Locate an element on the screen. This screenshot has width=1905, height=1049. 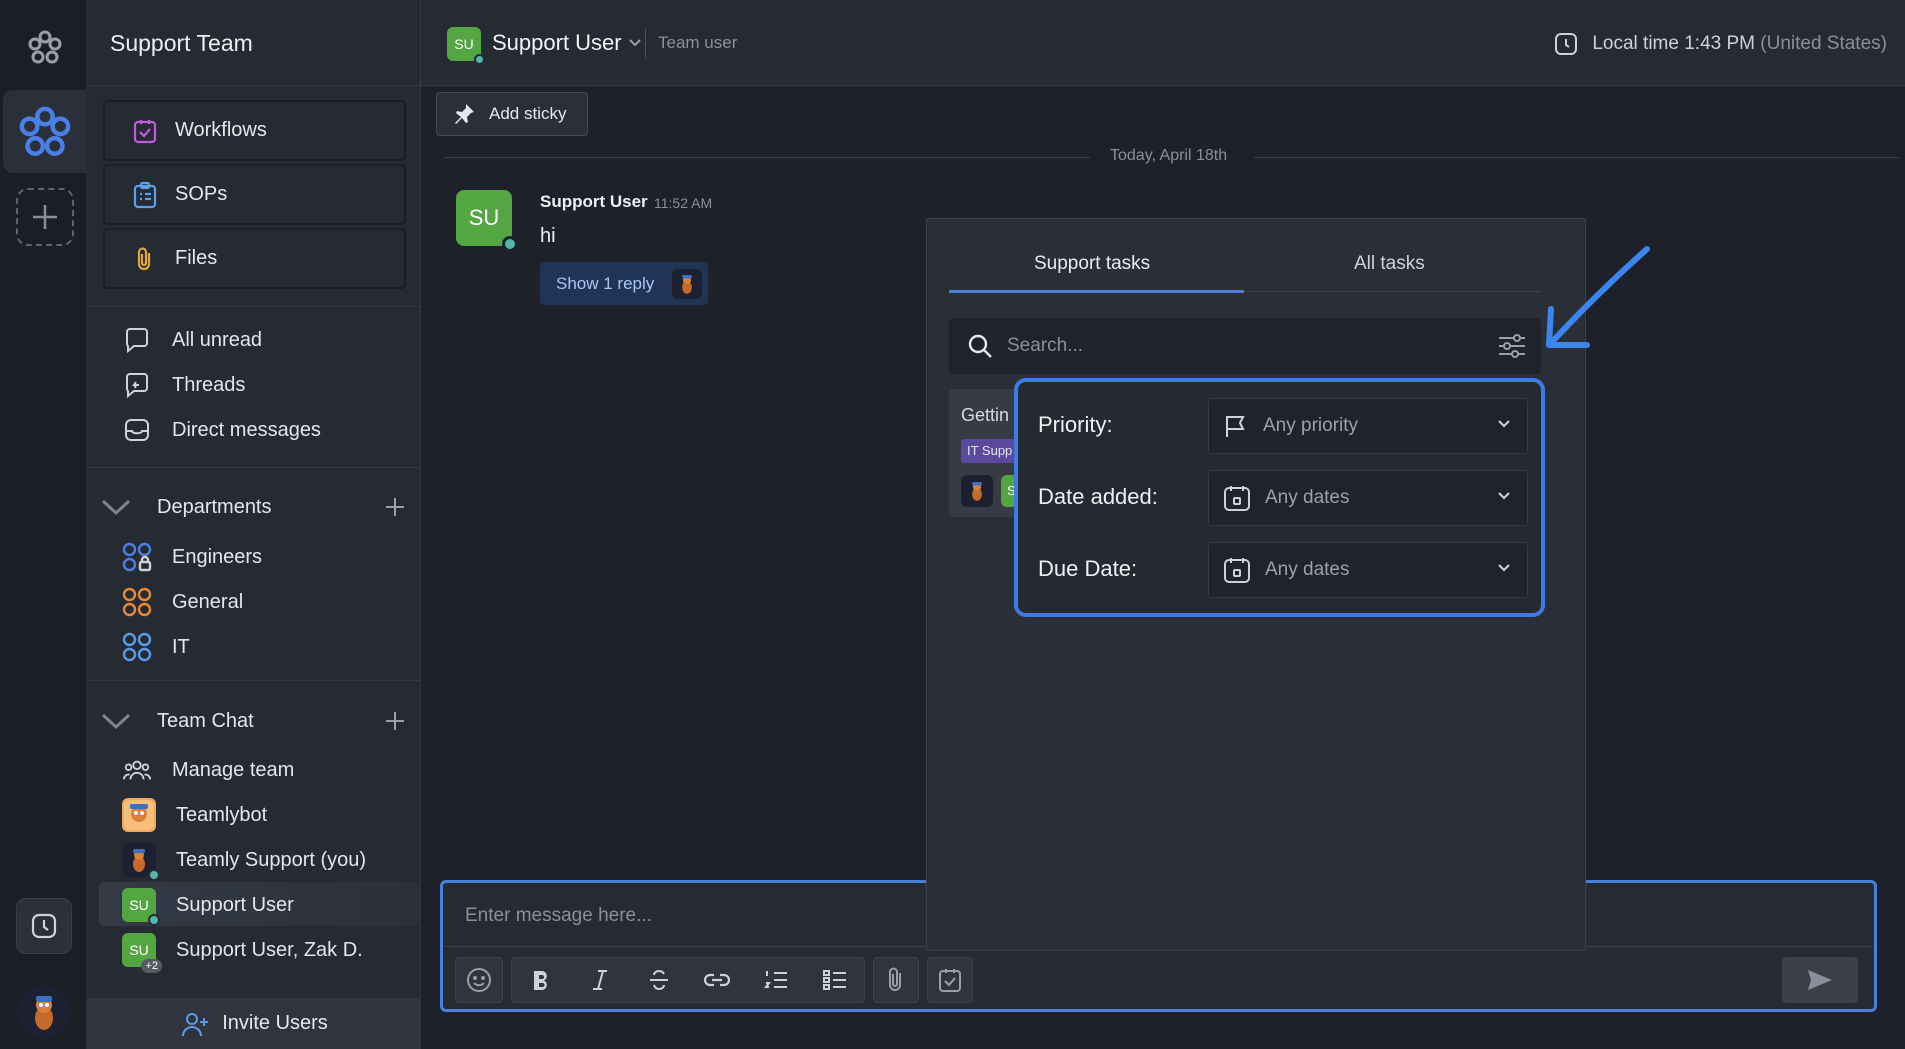
header-avatar: SU is located at coordinates (466, 46).